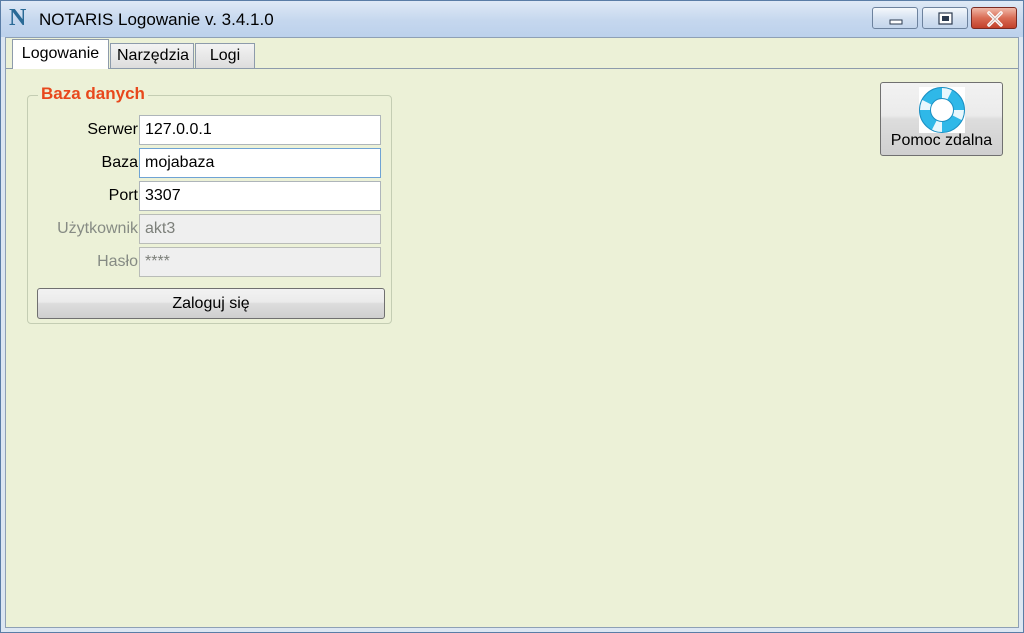  Describe the element at coordinates (152, 55) in the screenshot. I see `tab-narzedzia: Narzędzia` at that location.